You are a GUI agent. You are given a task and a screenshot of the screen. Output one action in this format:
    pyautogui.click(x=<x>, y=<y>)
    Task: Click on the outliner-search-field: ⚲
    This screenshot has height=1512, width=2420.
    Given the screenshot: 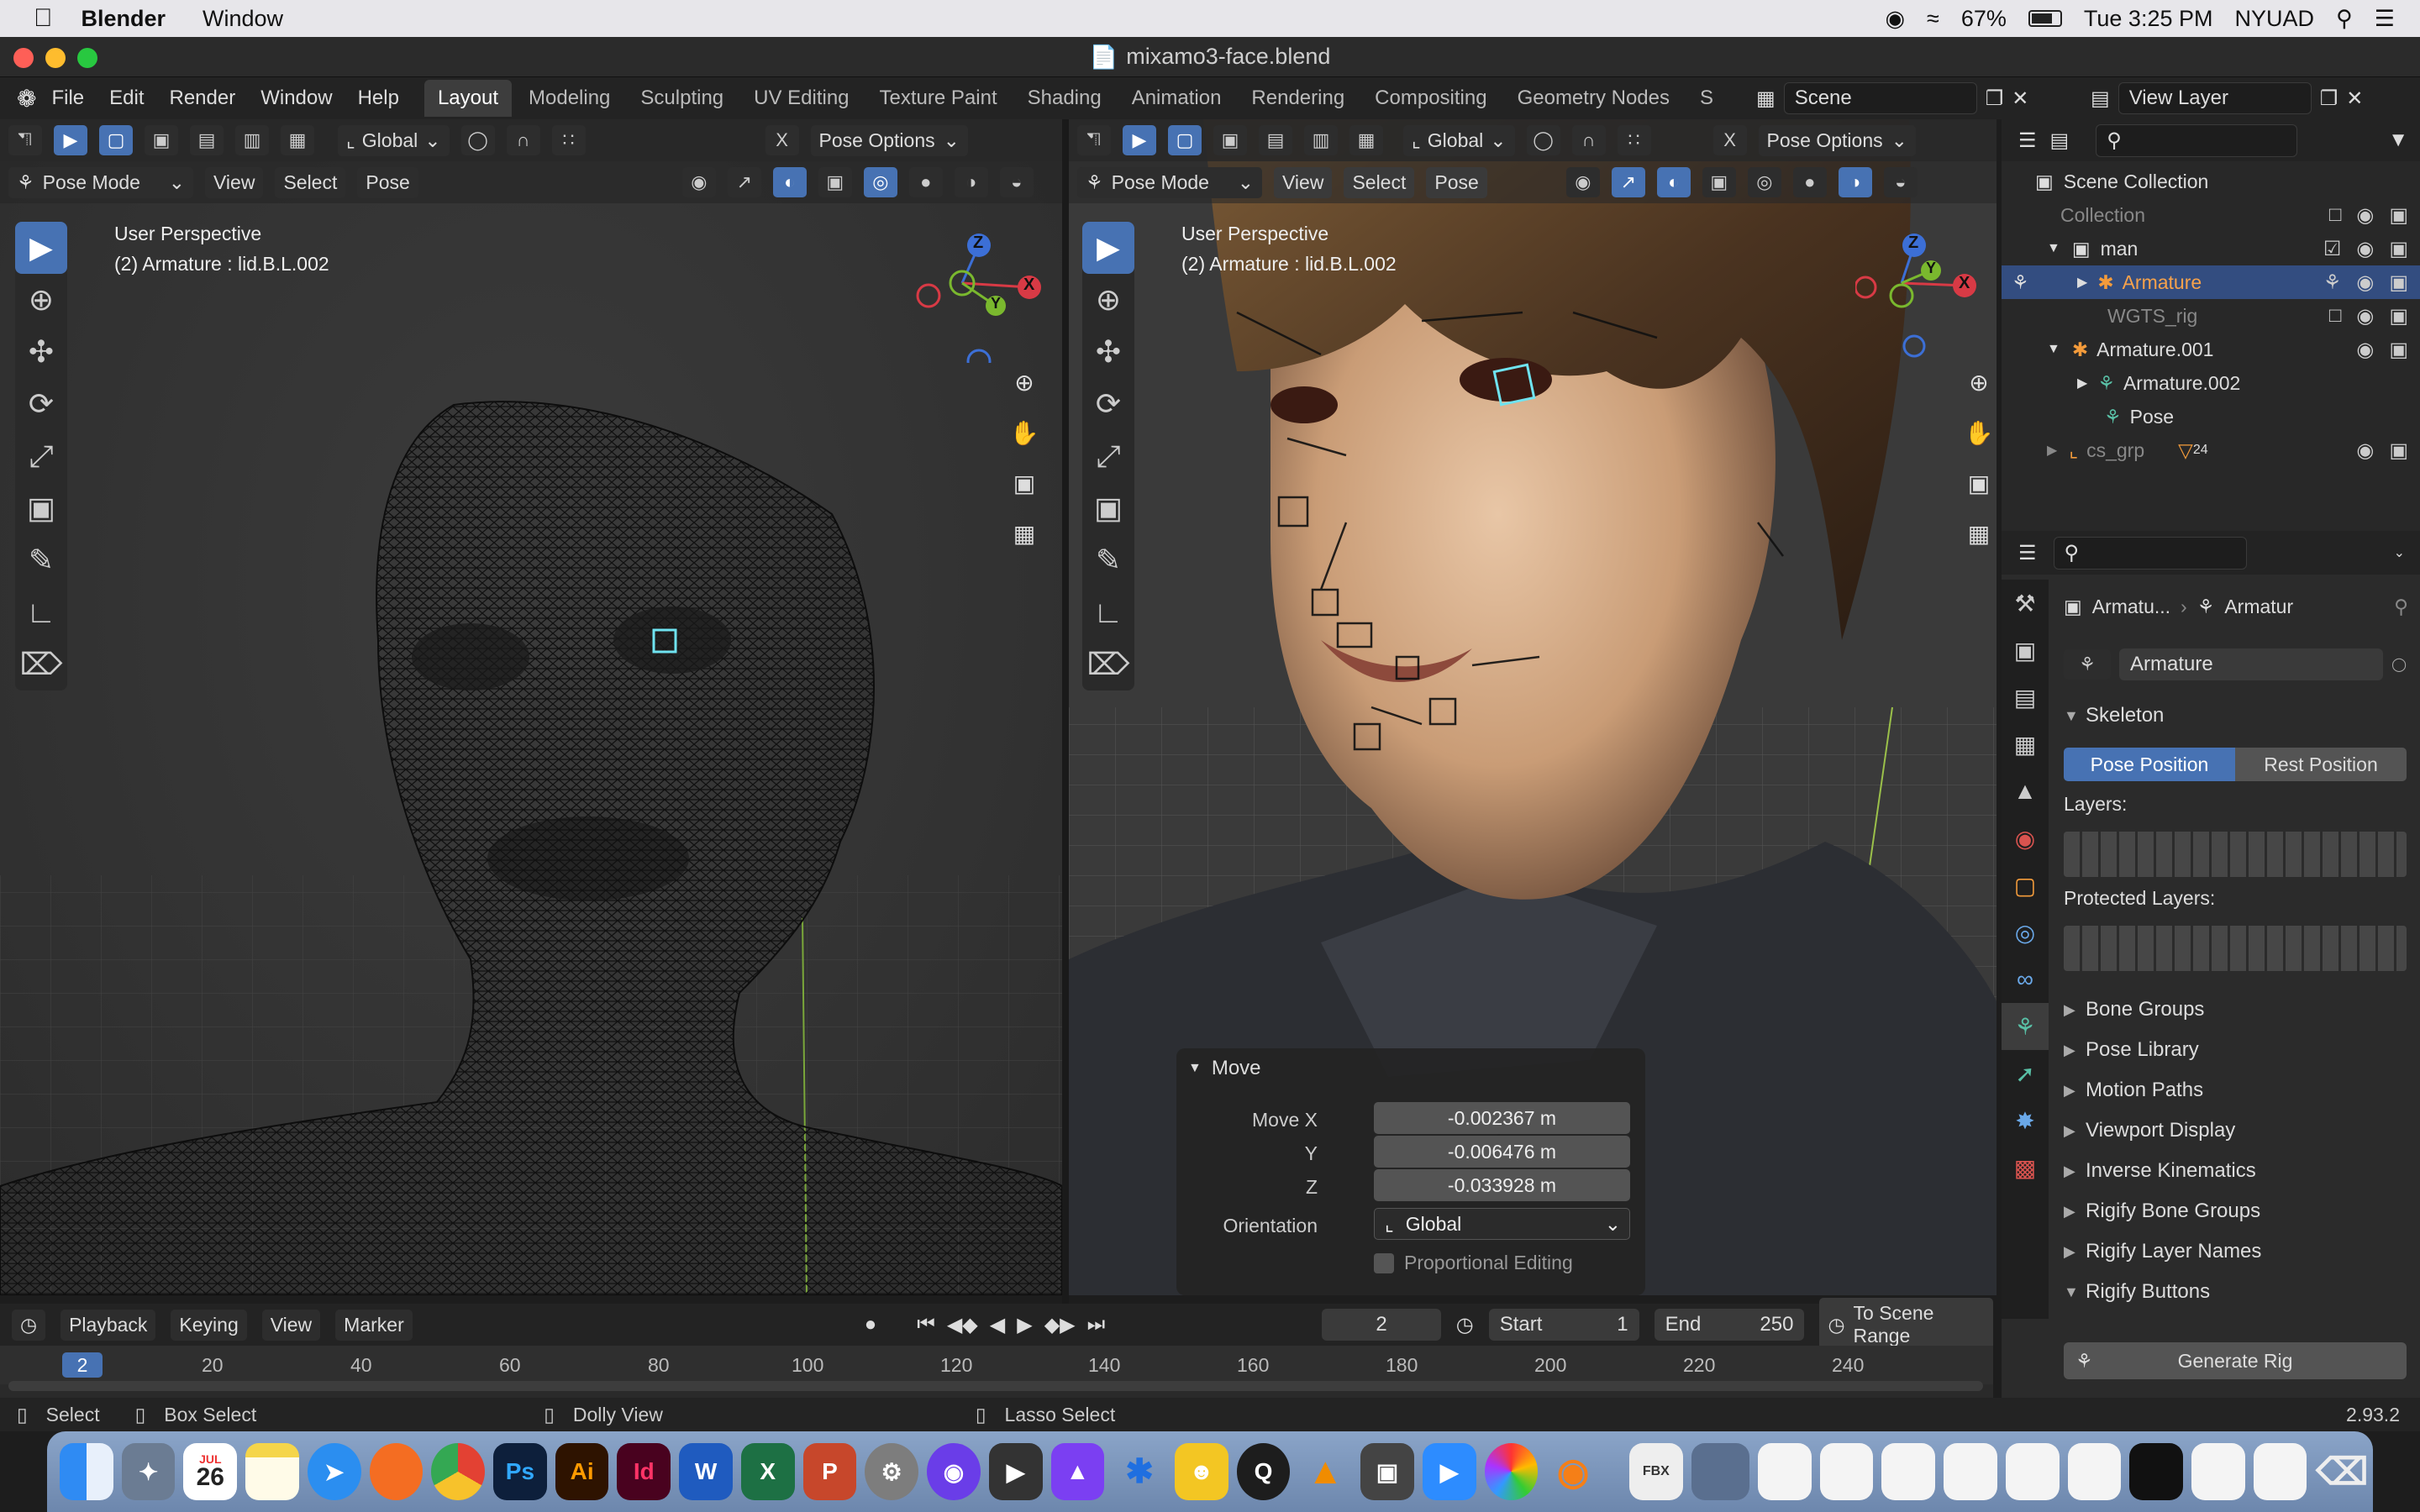 What is the action you would take?
    pyautogui.click(x=2197, y=140)
    